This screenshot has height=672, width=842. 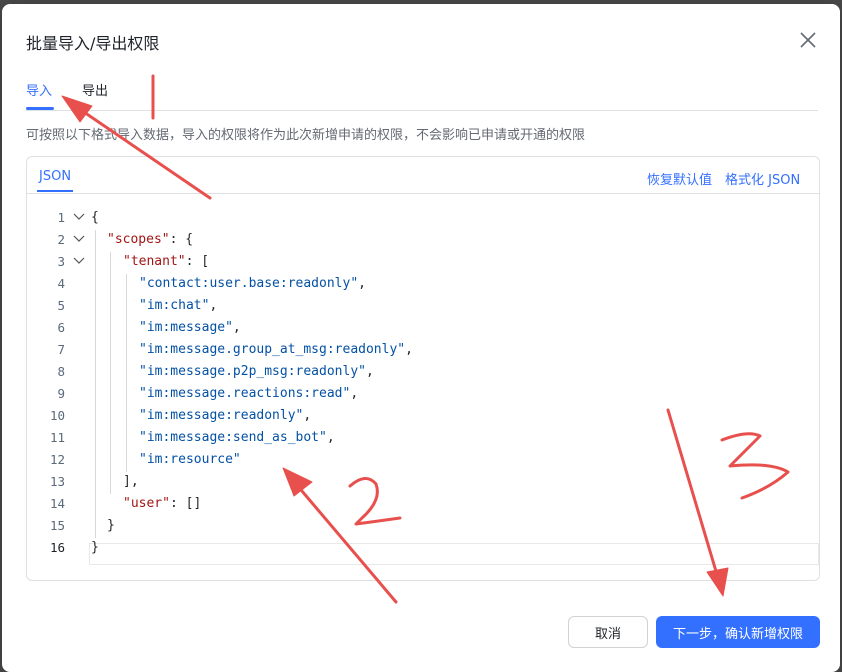 I want to click on tab-import: 导入, so click(x=39, y=89).